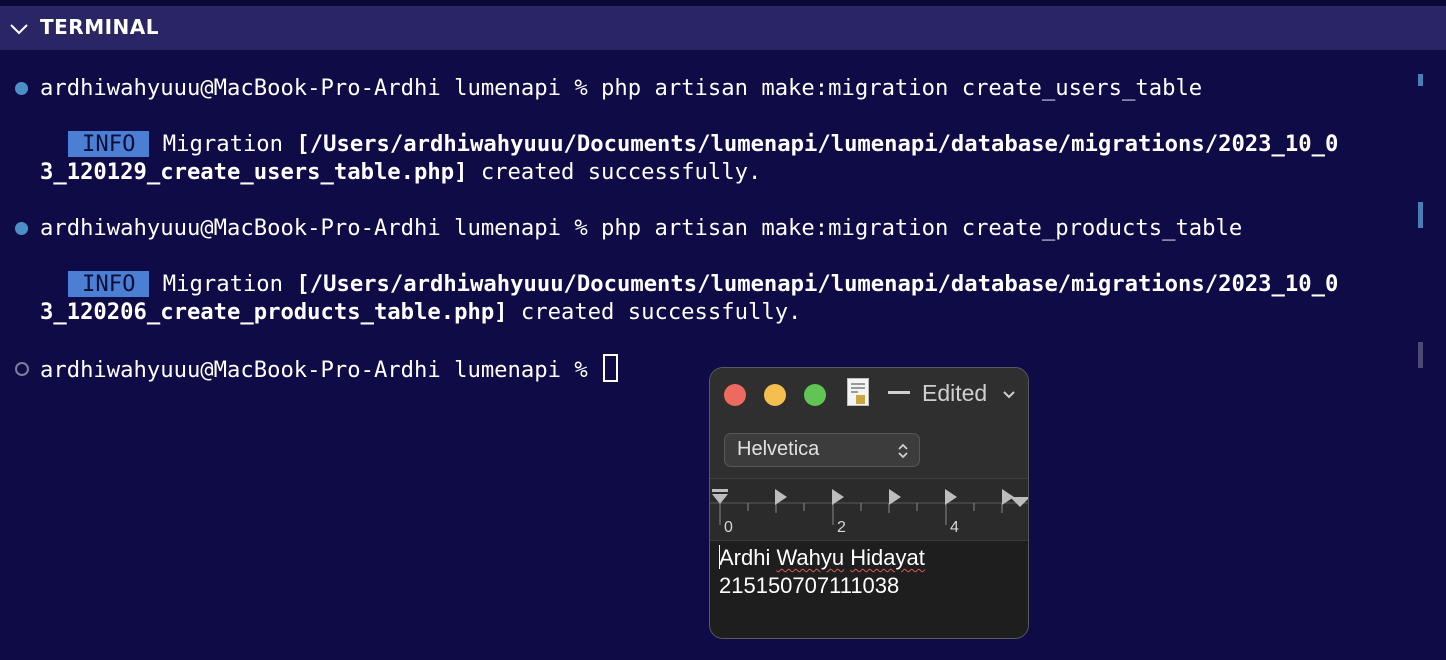 This screenshot has height=660, width=1446. What do you see at coordinates (775, 395) in the screenshot?
I see `minimize-button` at bounding box center [775, 395].